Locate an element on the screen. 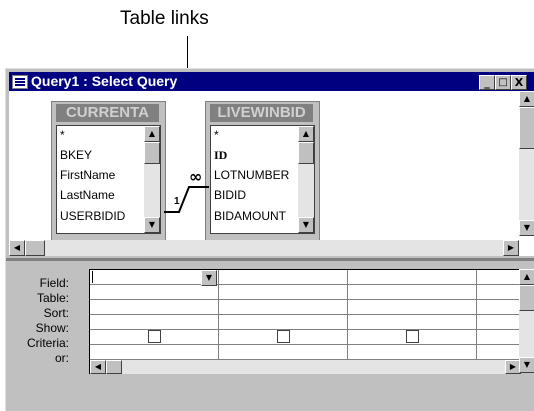 This screenshot has height=411, width=534. text-cursor is located at coordinates (92, 277).